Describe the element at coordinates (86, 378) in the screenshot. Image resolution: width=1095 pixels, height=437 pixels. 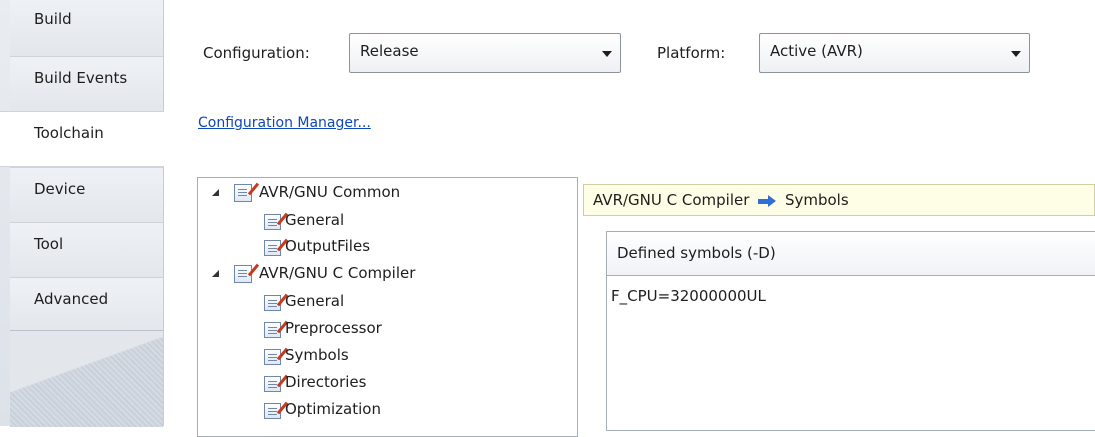
I see `sidebar-filler` at that location.